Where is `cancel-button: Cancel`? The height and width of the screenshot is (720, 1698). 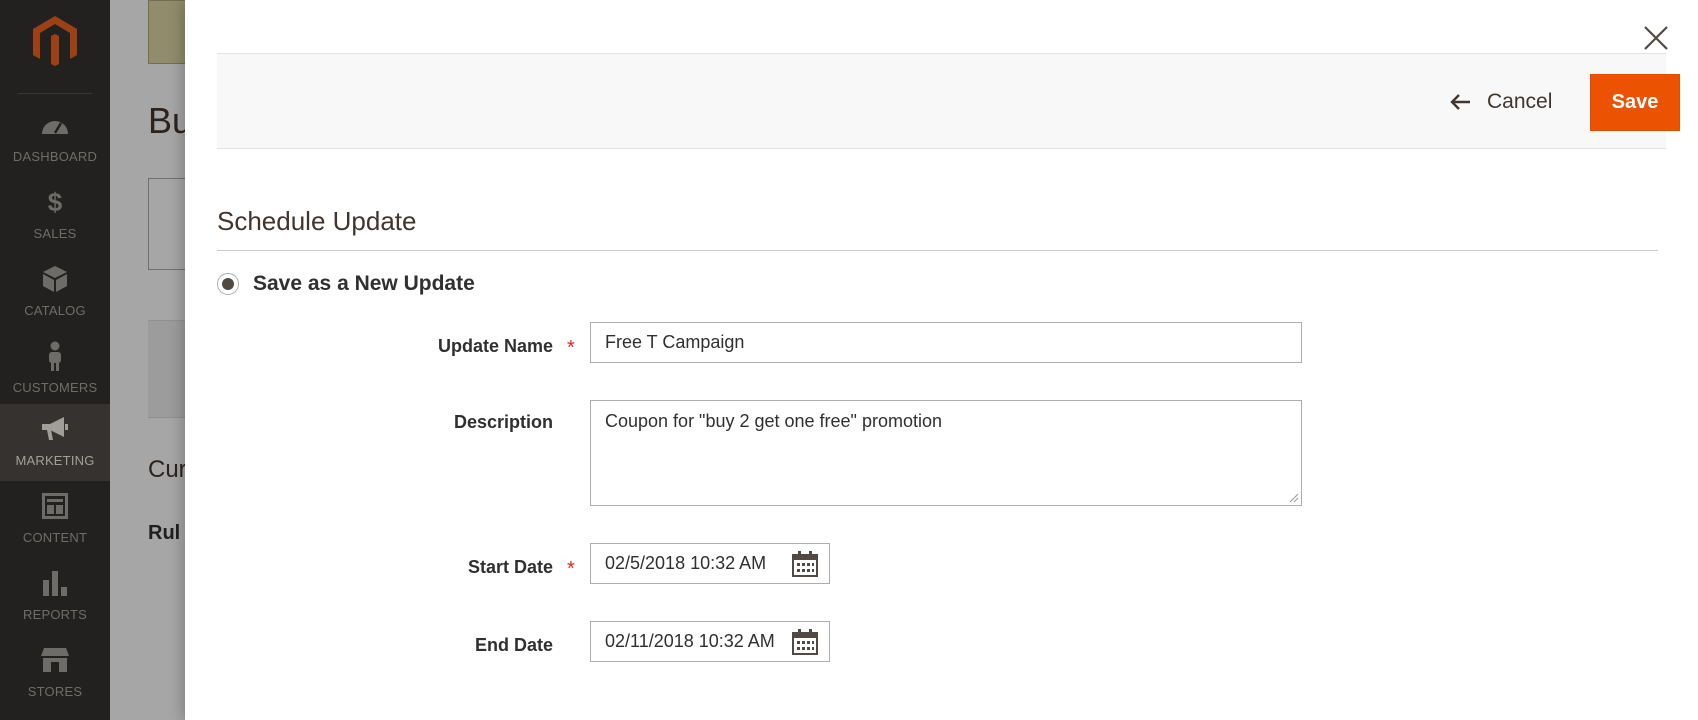 cancel-button: Cancel is located at coordinates (1500, 102).